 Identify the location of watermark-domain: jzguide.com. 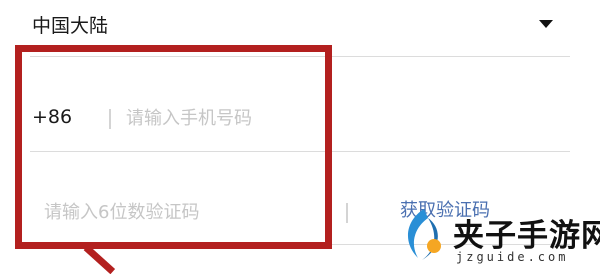
(512, 257).